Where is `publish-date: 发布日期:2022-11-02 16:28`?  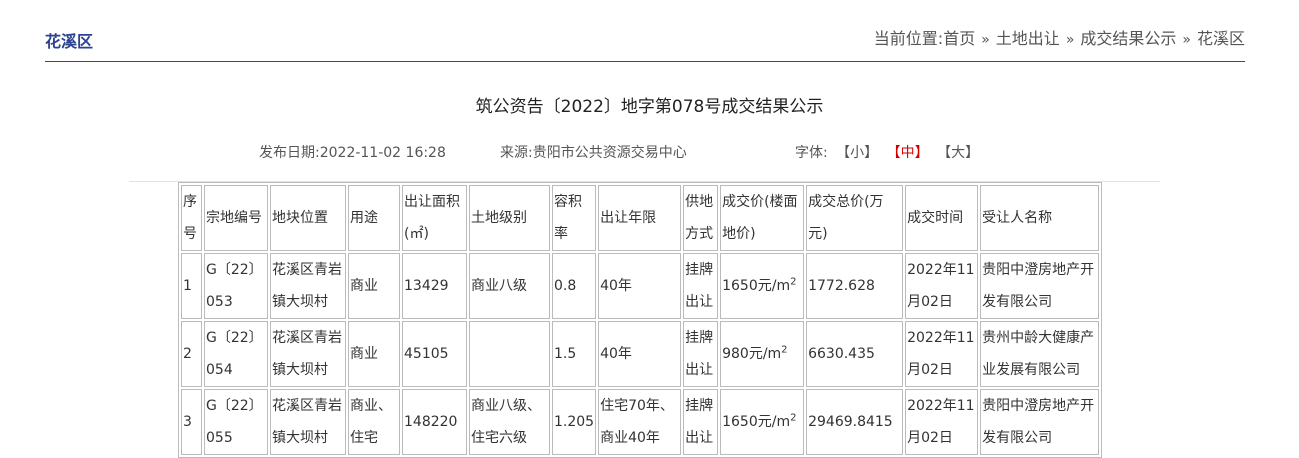 publish-date: 发布日期:2022-11-02 16:28 is located at coordinates (352, 152).